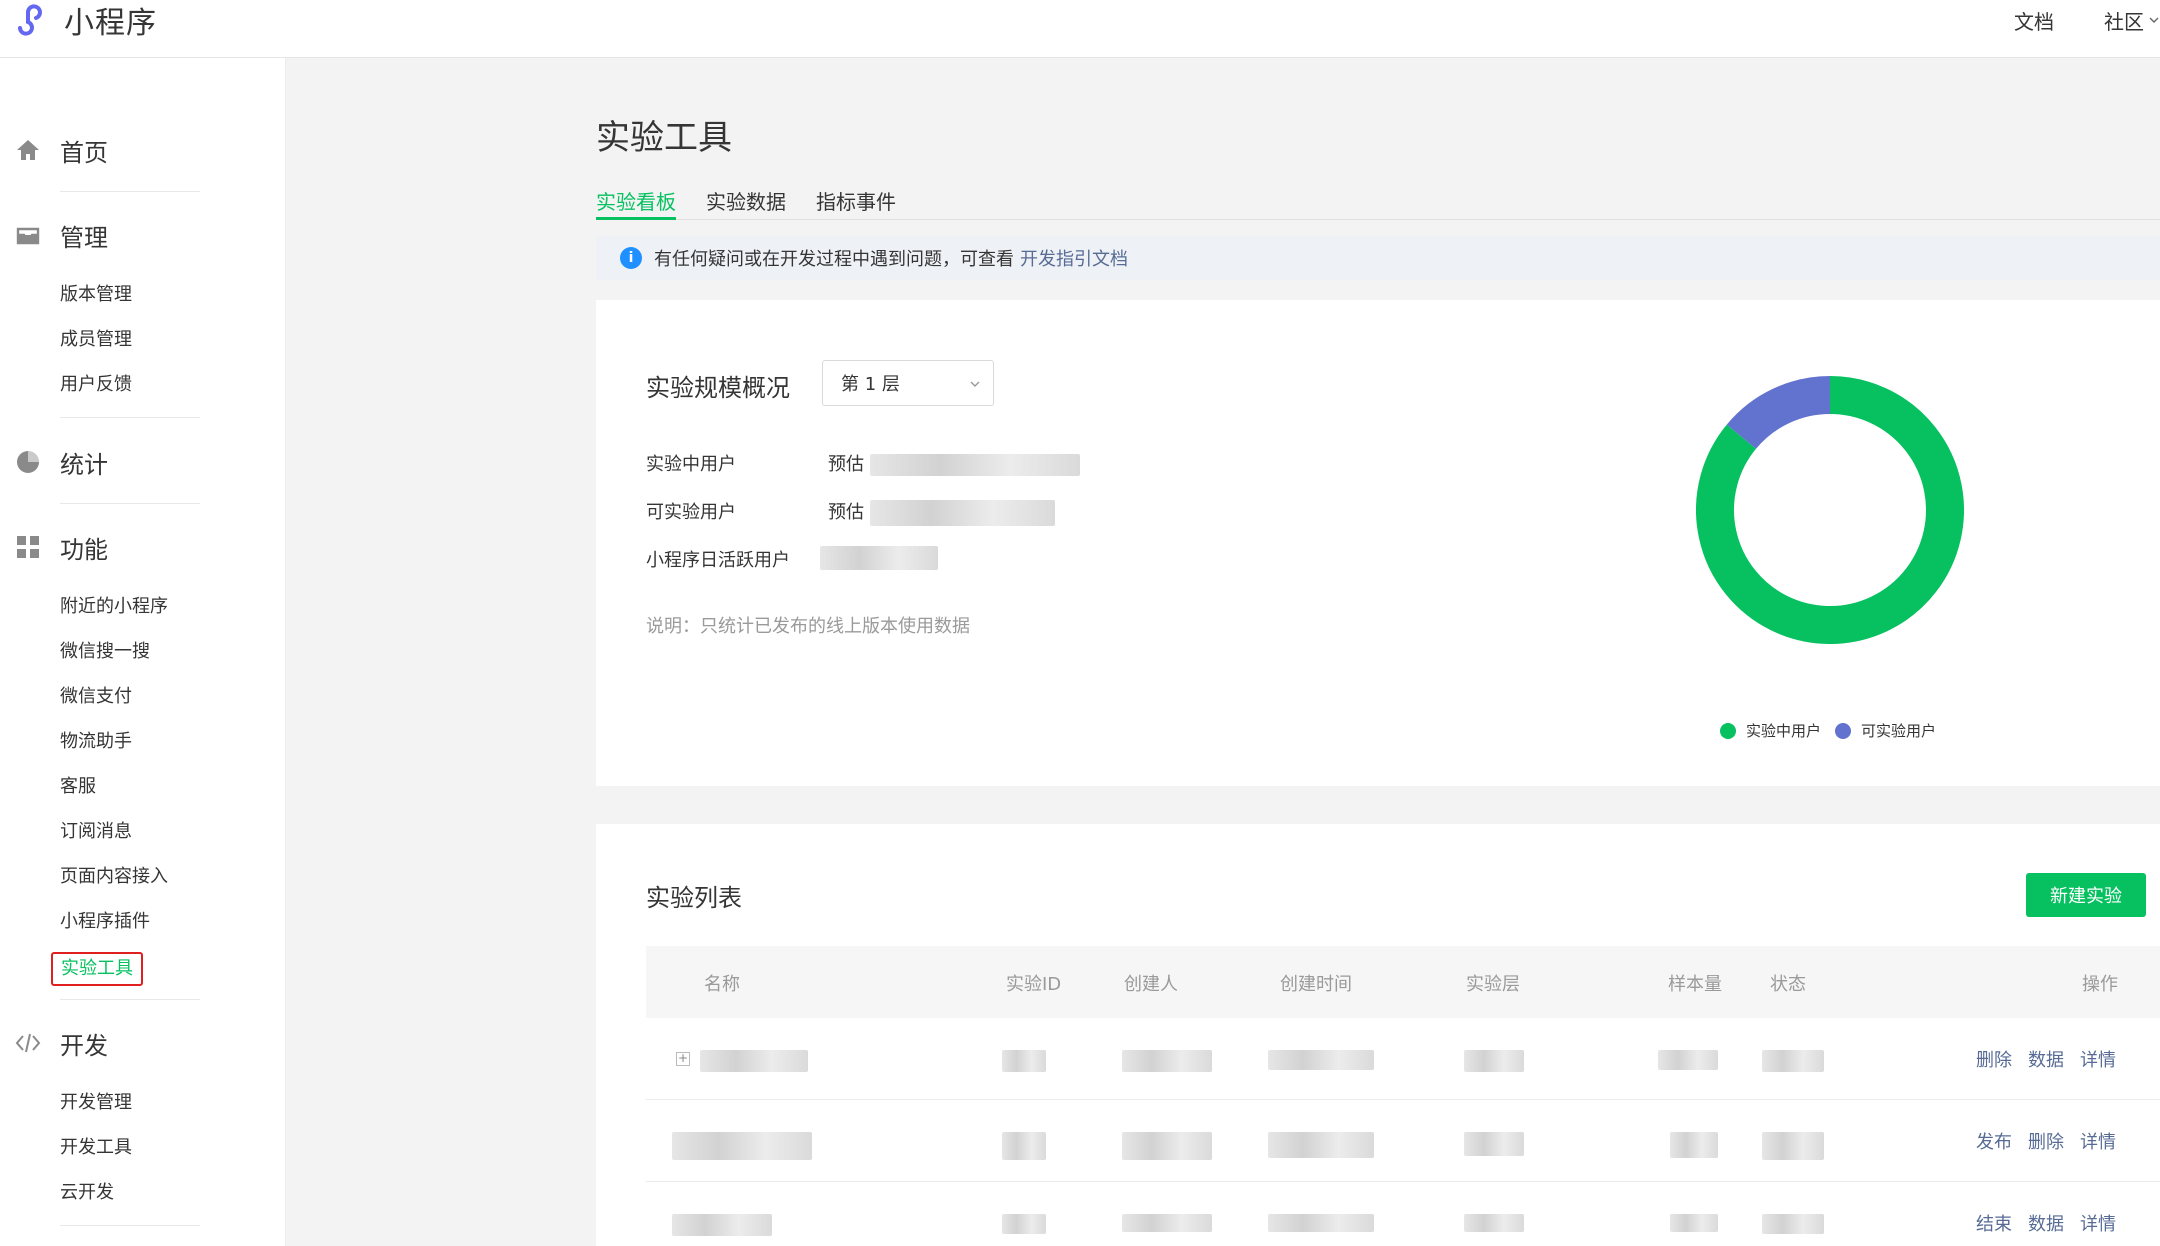 This screenshot has width=2160, height=1246. What do you see at coordinates (941, 512) in the screenshot?
I see `overview-row-value: 预估` at bounding box center [941, 512].